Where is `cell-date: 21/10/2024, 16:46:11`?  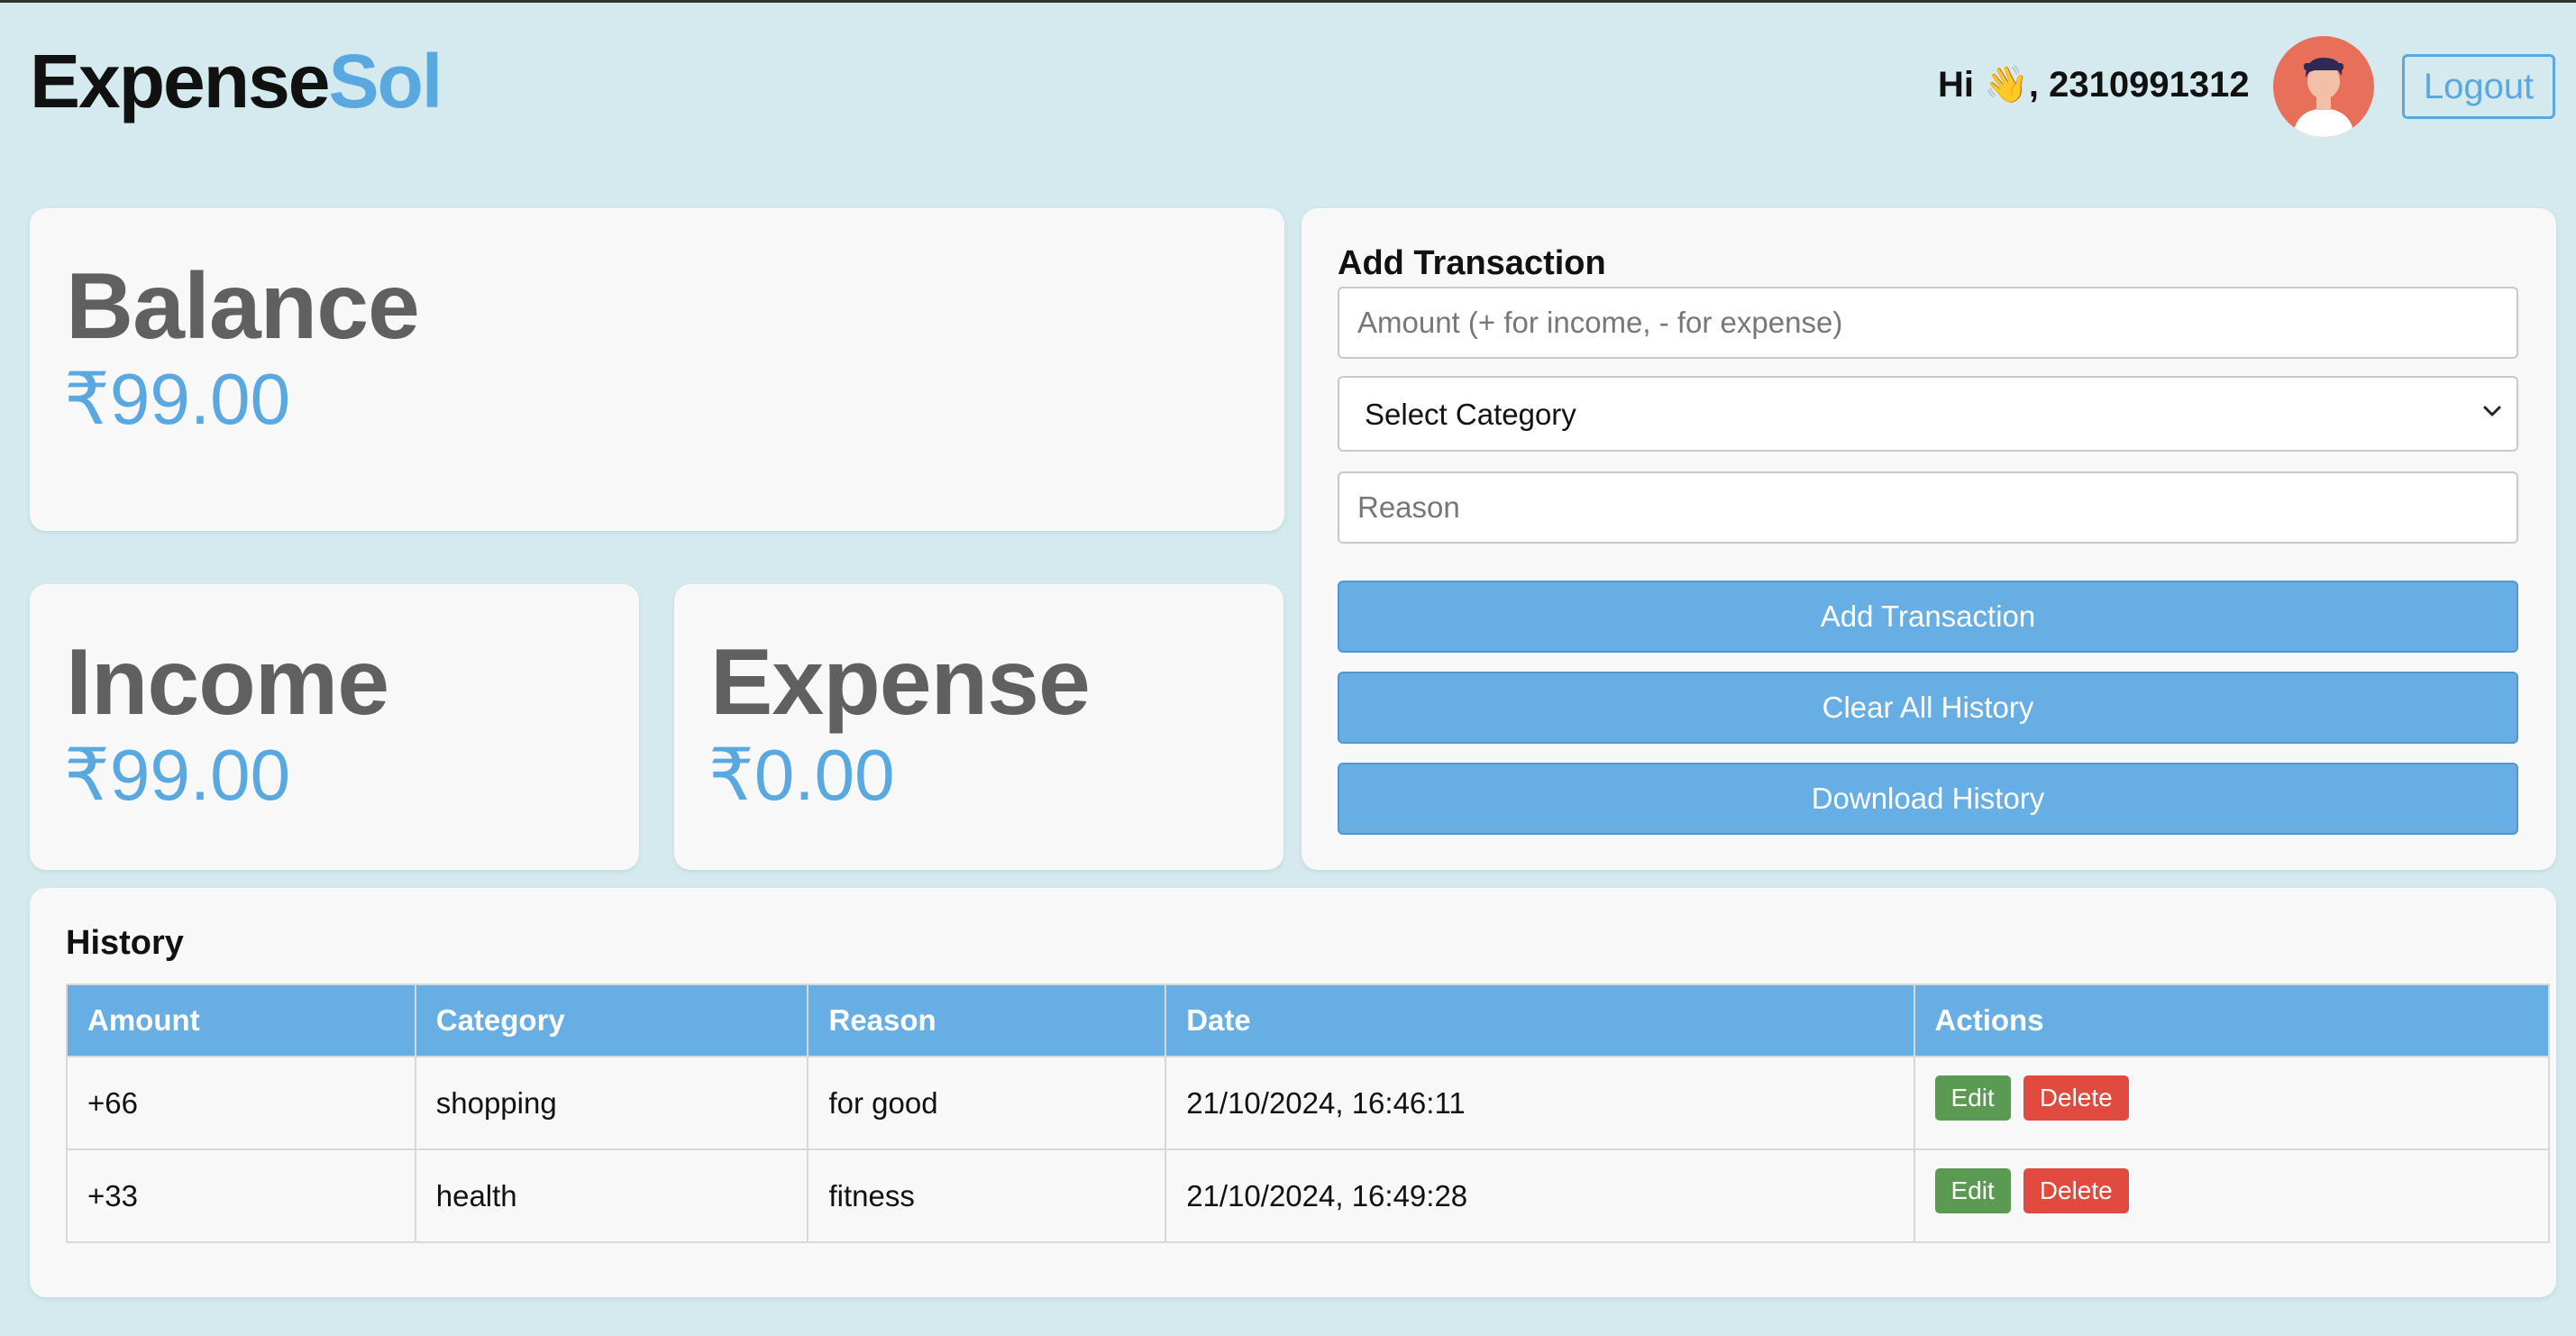 cell-date: 21/10/2024, 16:46:11 is located at coordinates (1540, 1103).